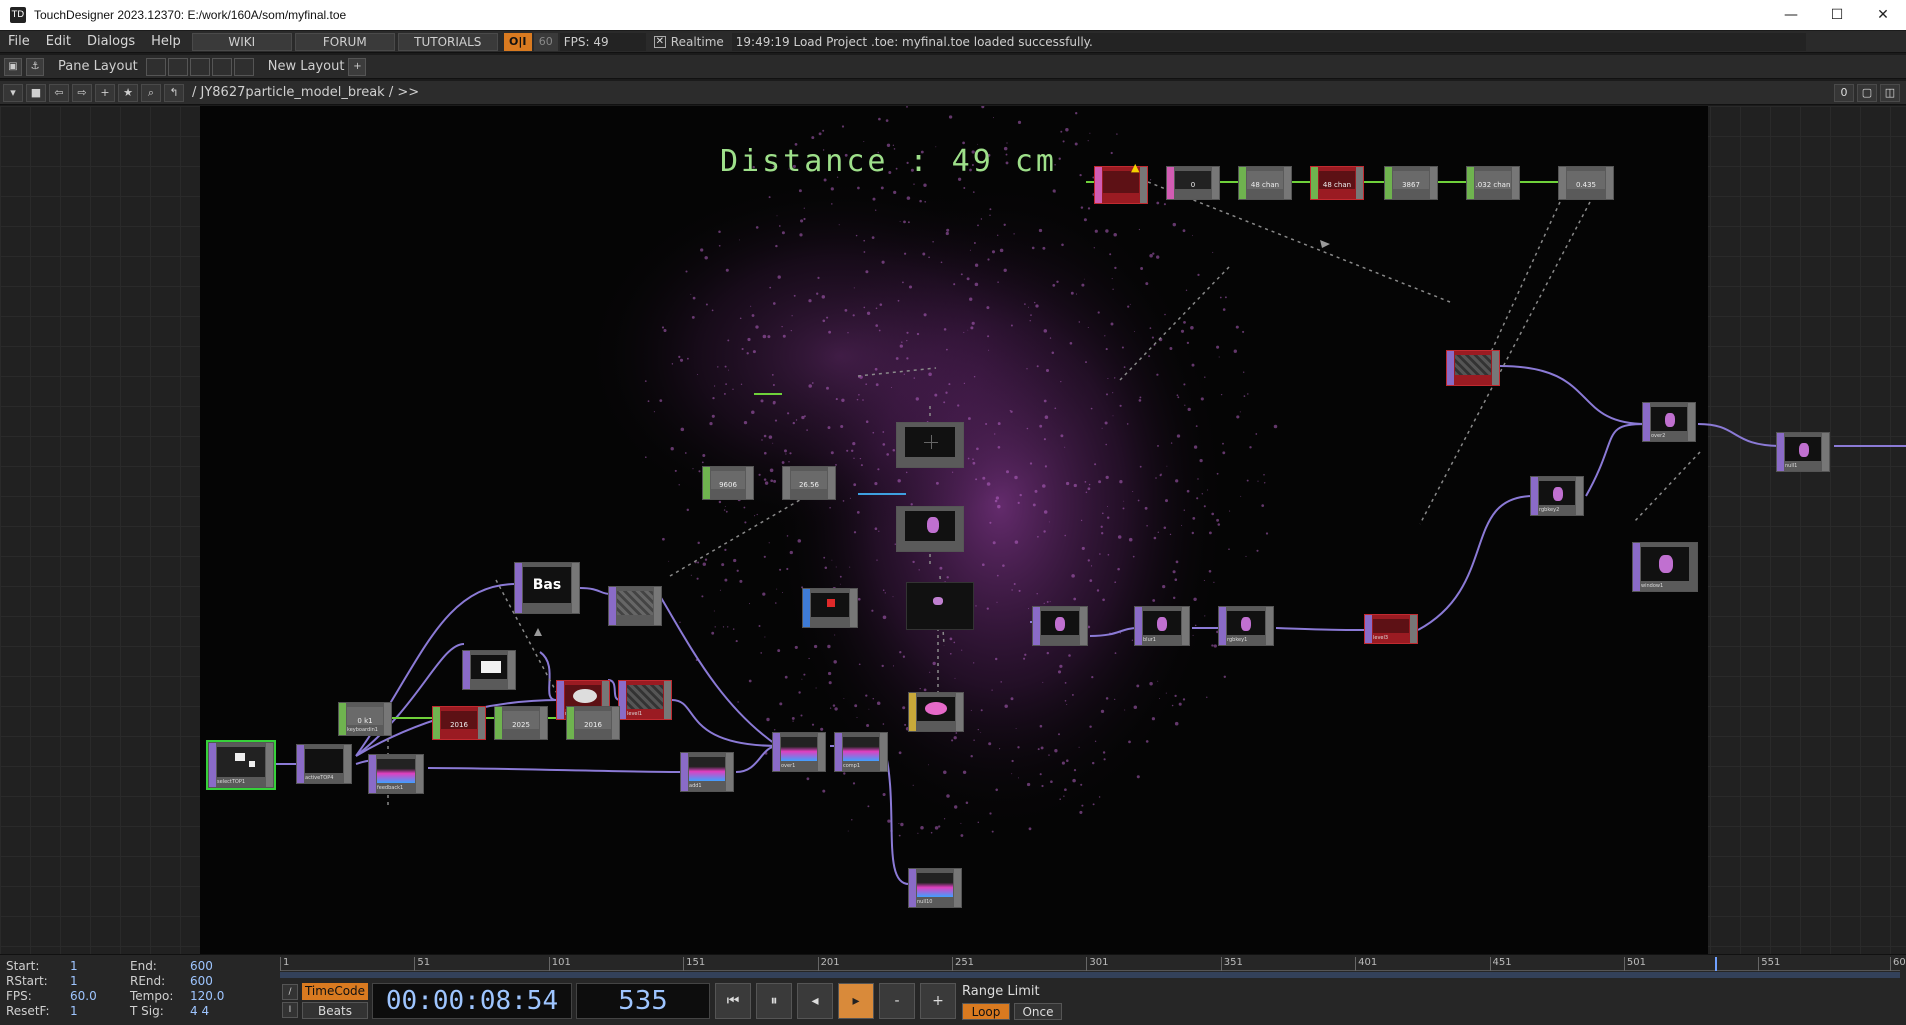 This screenshot has height=1025, width=1906. What do you see at coordinates (897, 1001) in the screenshot?
I see `step-minus-button: -` at bounding box center [897, 1001].